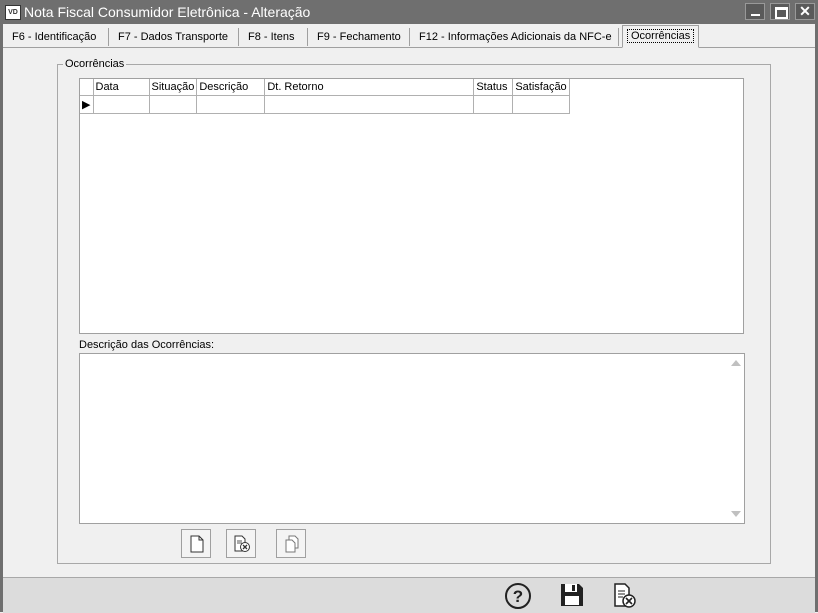 Image resolution: width=818 pixels, height=613 pixels. I want to click on column-header-data: Data, so click(121, 87).